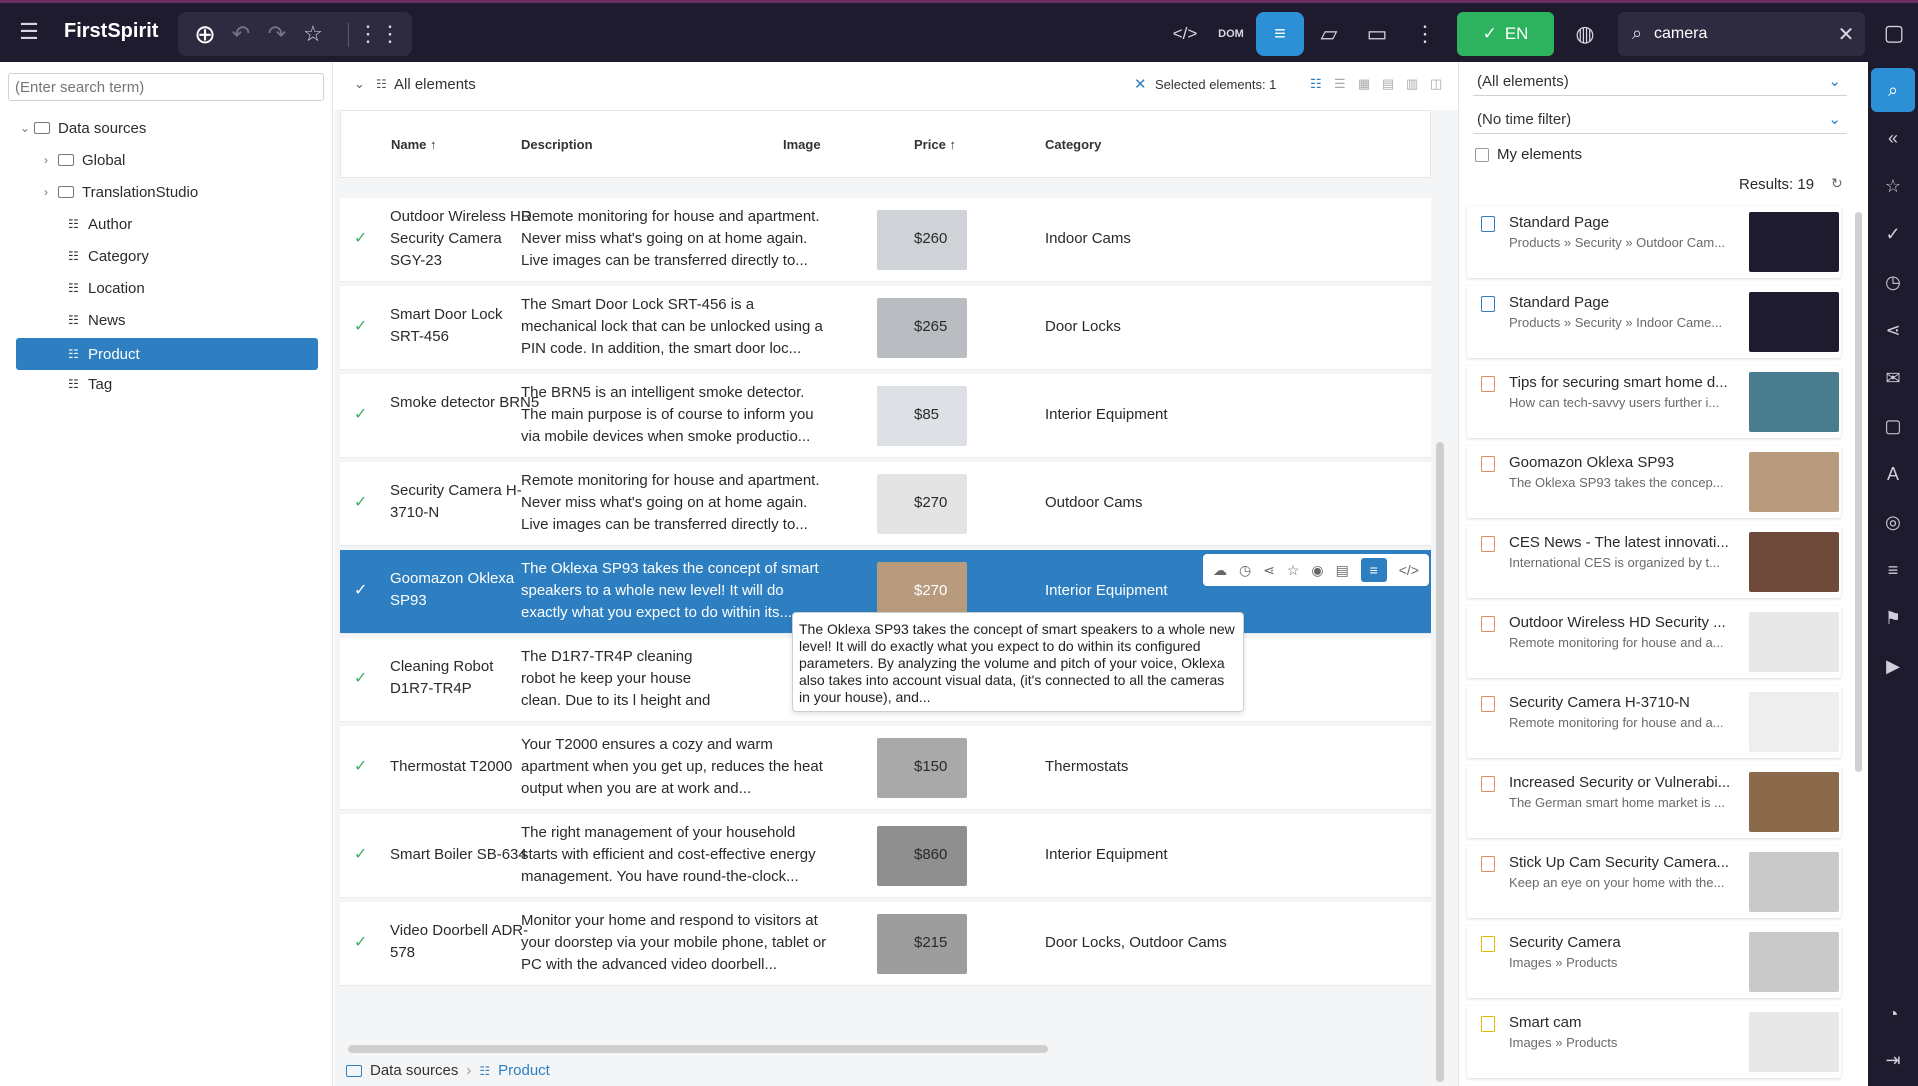 The height and width of the screenshot is (1086, 1918). What do you see at coordinates (1388, 84) in the screenshot?
I see `tile-view-icon: ▤` at bounding box center [1388, 84].